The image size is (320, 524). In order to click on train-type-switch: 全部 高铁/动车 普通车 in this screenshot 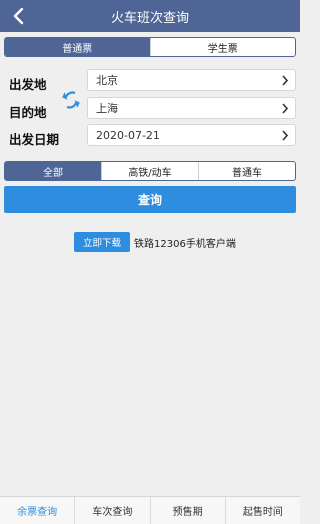, I will do `click(150, 171)`.